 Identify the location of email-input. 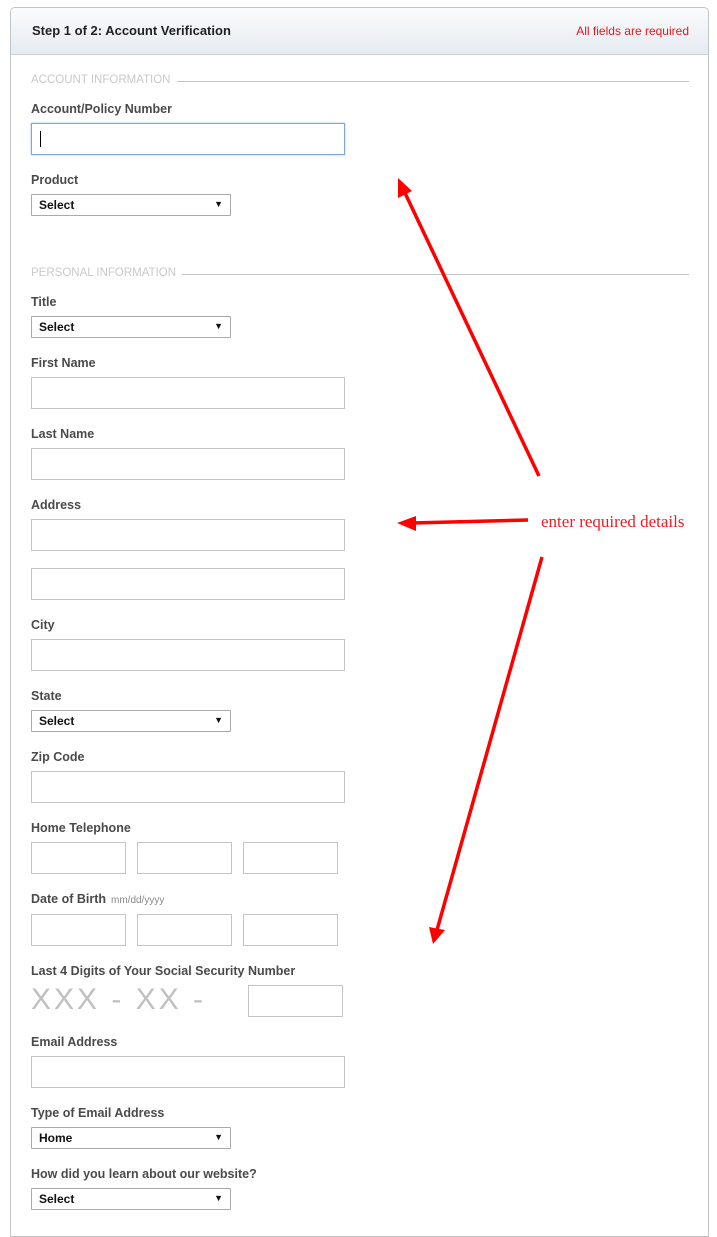
(188, 1072).